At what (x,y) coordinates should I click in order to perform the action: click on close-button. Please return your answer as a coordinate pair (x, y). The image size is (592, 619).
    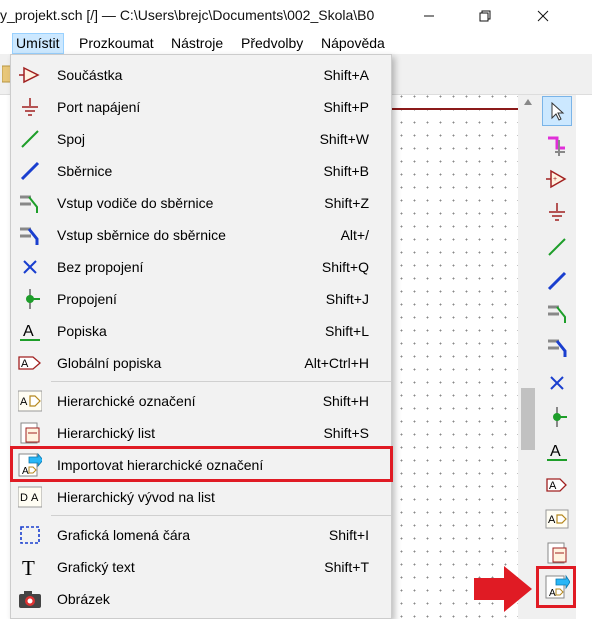
    Looking at the image, I should click on (543, 16).